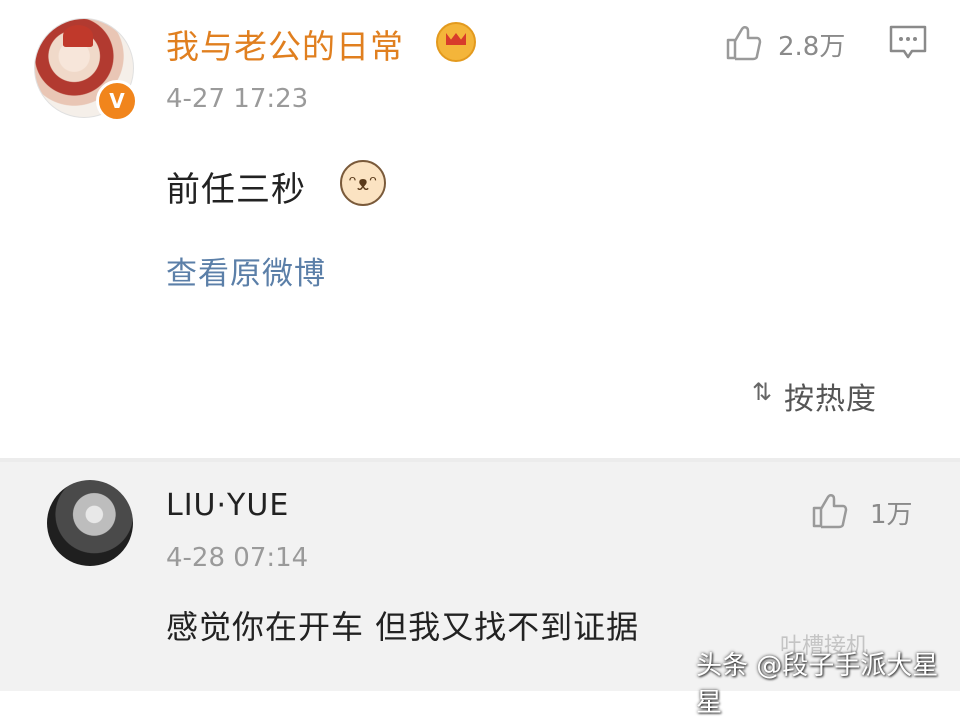 This screenshot has height=719, width=960. What do you see at coordinates (891, 515) in the screenshot?
I see `reply-like-count: 1万` at bounding box center [891, 515].